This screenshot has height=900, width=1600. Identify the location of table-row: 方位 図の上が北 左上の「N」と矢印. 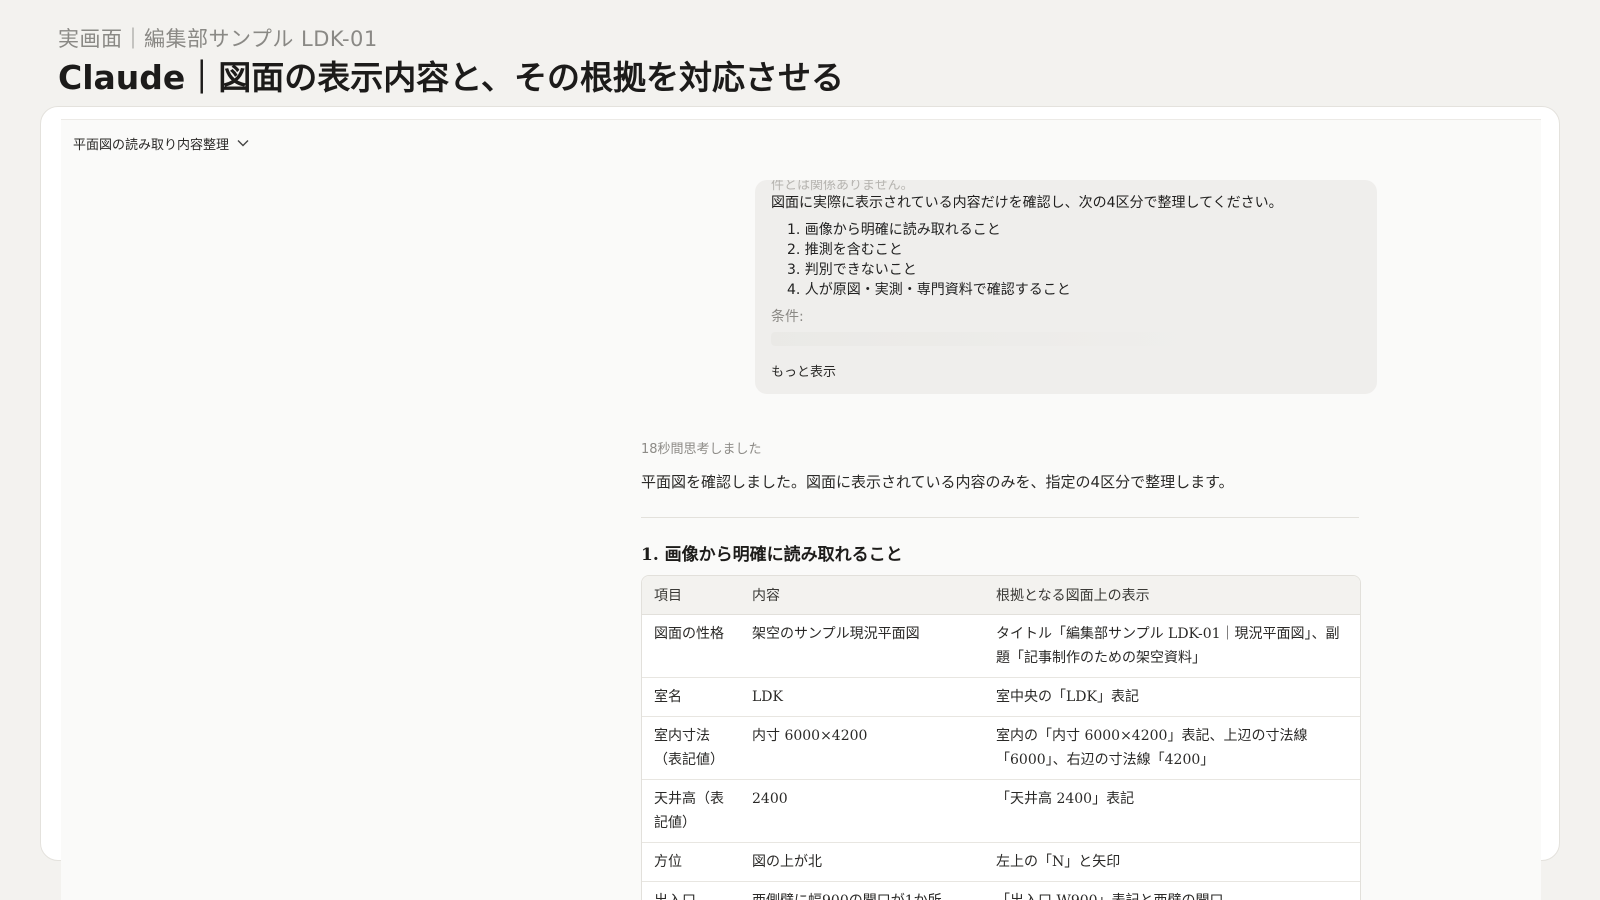
(1001, 862).